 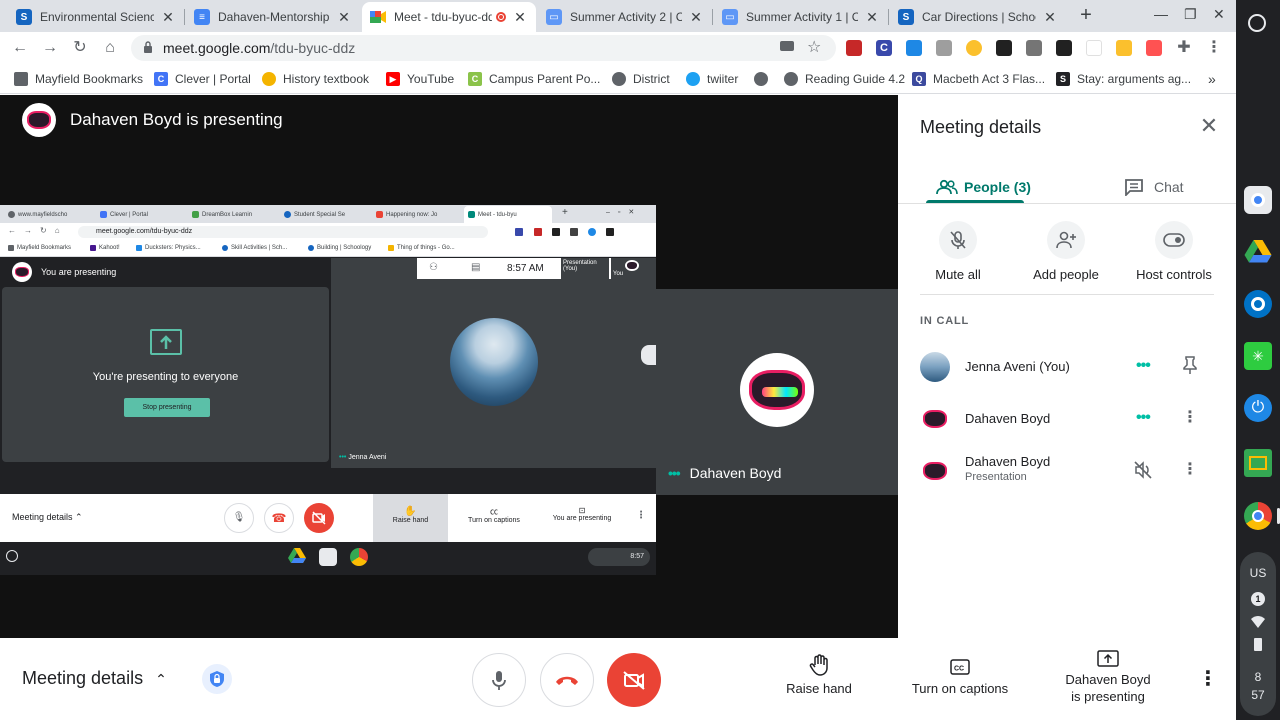 What do you see at coordinates (420, 79) in the screenshot?
I see `bookmark-item: ▶ YouTube` at bounding box center [420, 79].